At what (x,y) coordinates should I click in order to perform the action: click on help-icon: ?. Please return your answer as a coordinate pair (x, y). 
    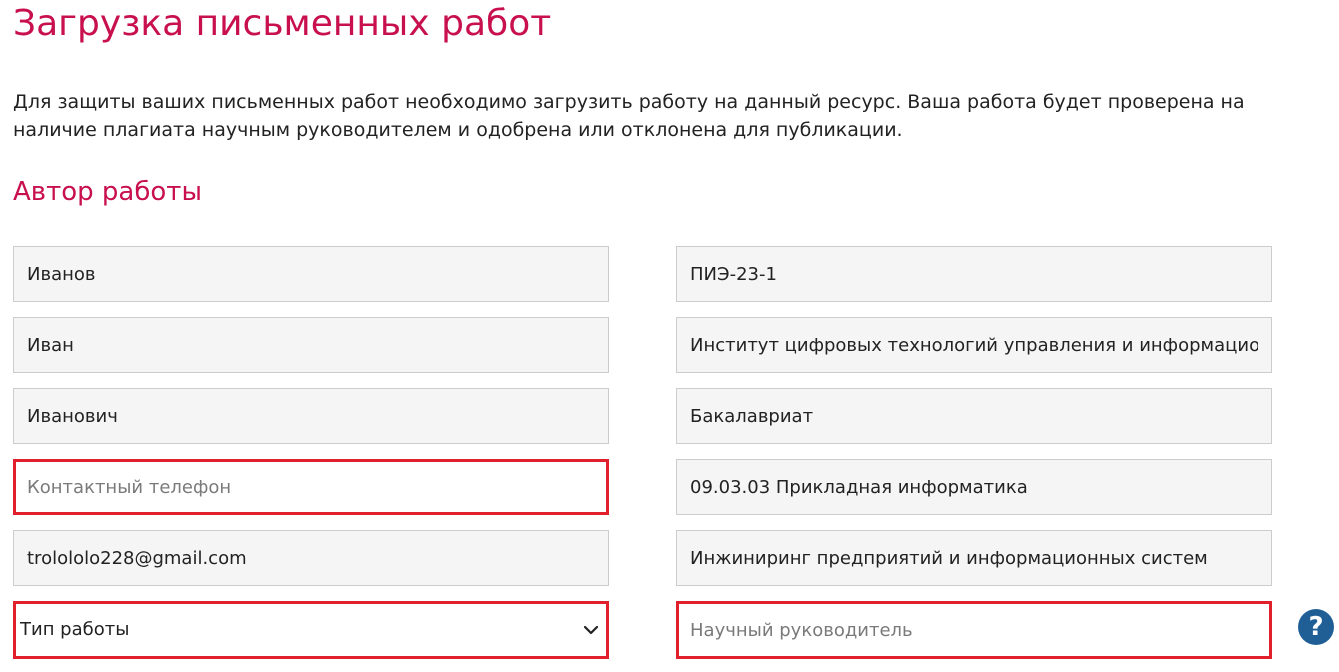
    Looking at the image, I should click on (1316, 627).